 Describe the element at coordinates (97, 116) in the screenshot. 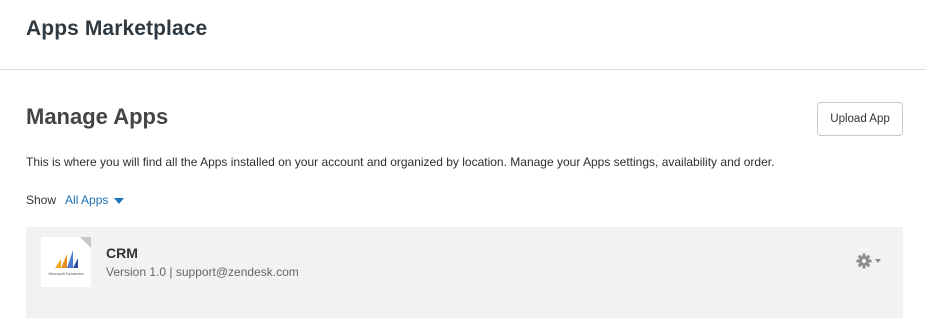

I see `page-title: Manage Apps` at that location.